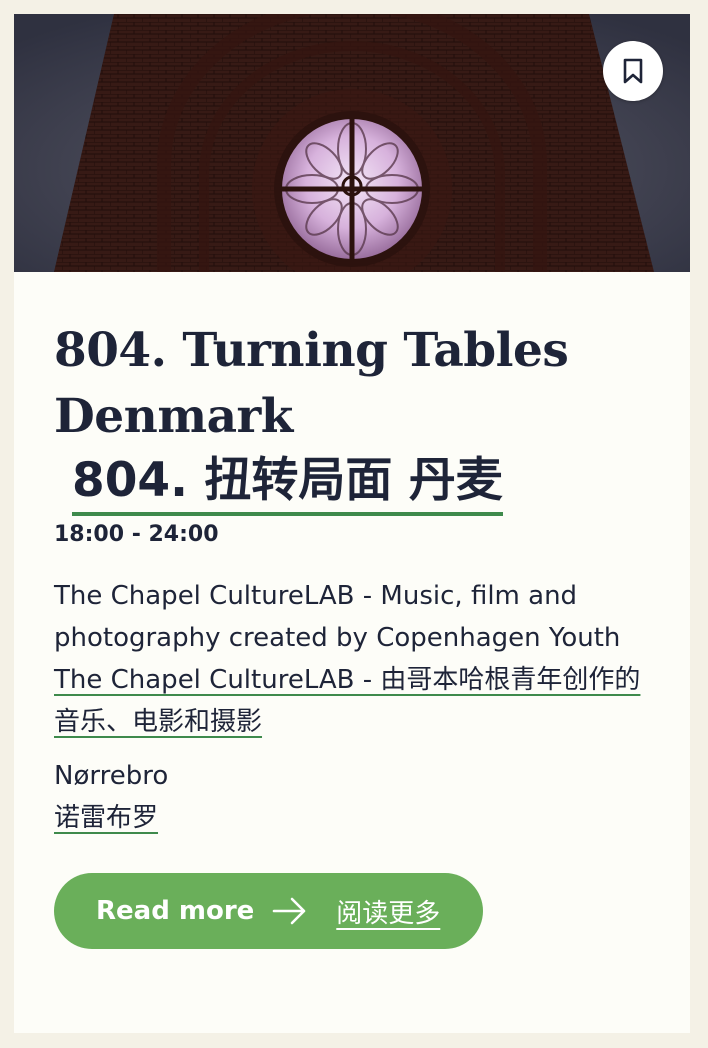 Image resolution: width=708 pixels, height=1048 pixels. What do you see at coordinates (175, 911) in the screenshot?
I see `read-more-label: Read more` at bounding box center [175, 911].